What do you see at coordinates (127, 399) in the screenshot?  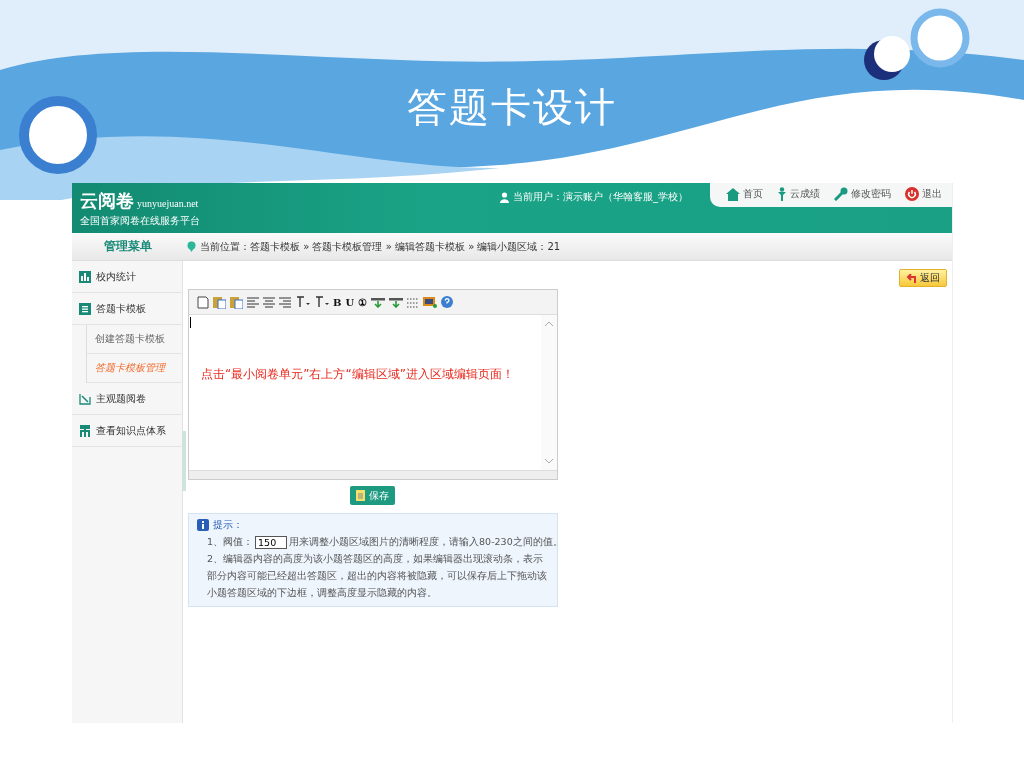 I see `sidebar-item: 主观题阅卷` at bounding box center [127, 399].